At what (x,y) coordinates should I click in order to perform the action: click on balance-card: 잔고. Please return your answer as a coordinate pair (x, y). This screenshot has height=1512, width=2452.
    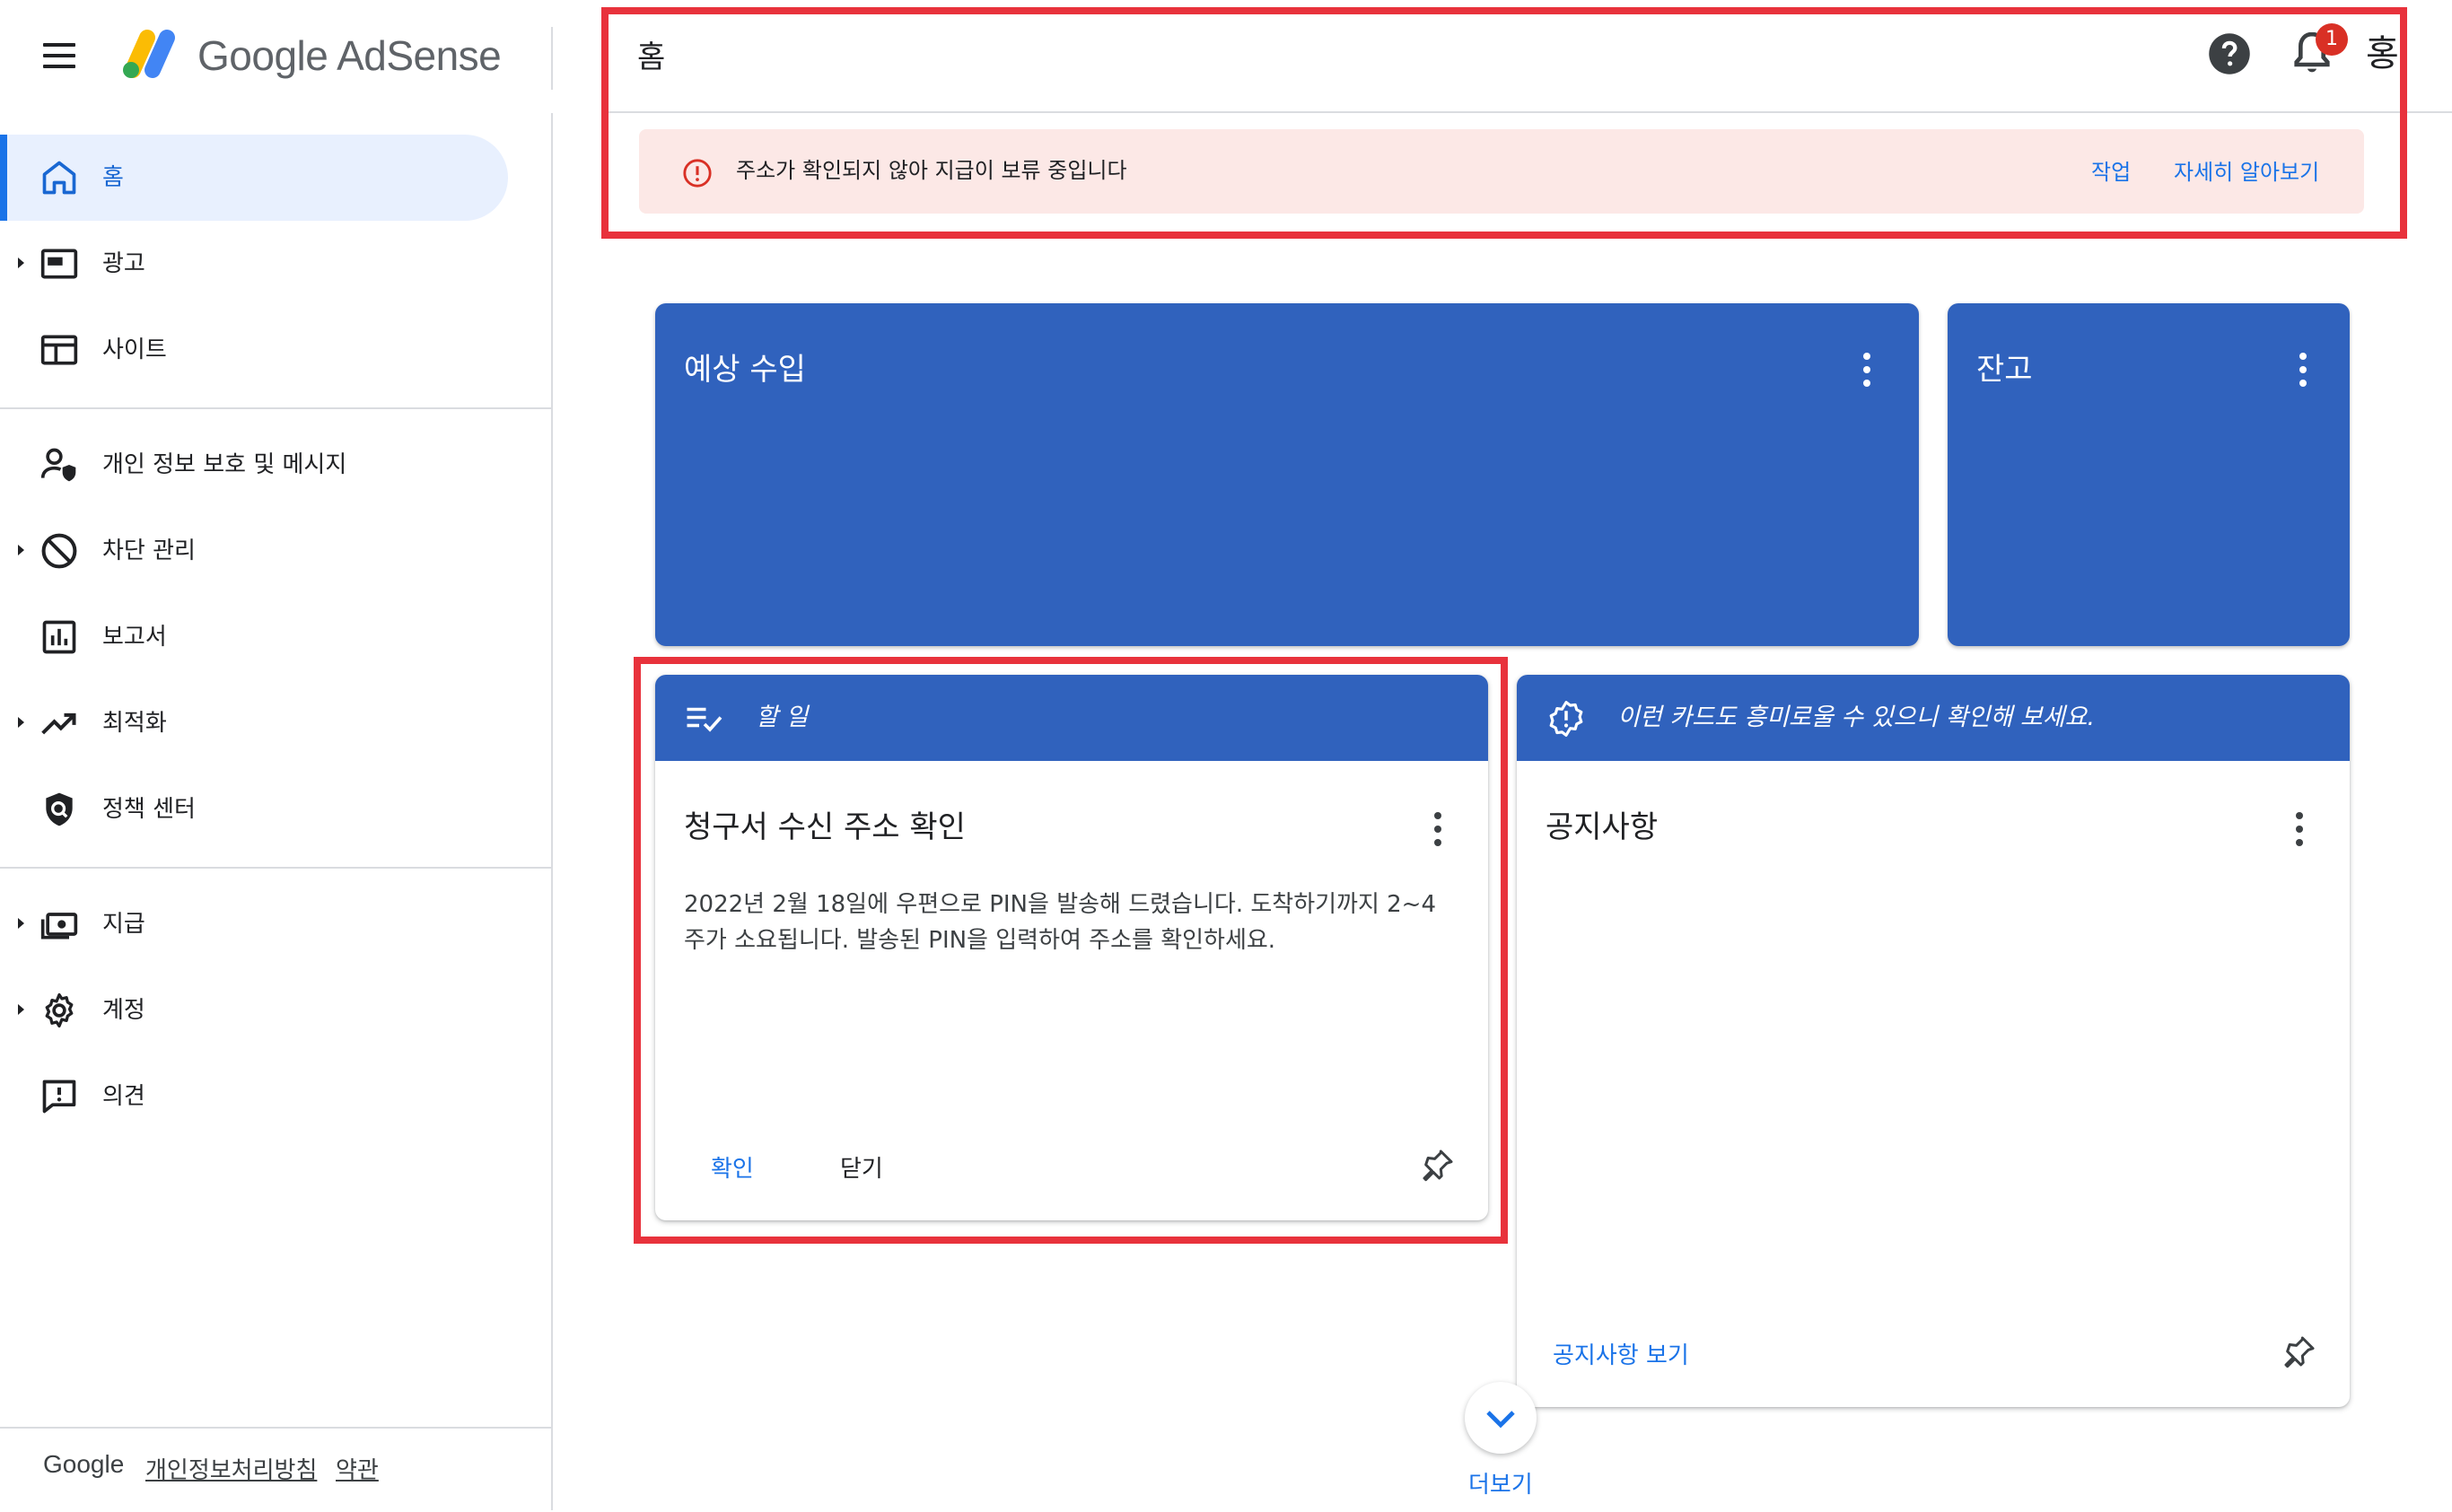
    Looking at the image, I should click on (2149, 474).